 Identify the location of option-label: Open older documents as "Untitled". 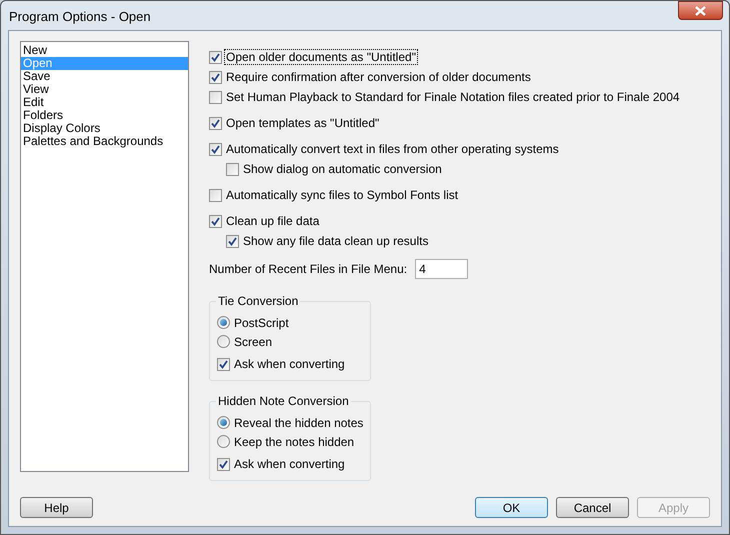
(321, 57).